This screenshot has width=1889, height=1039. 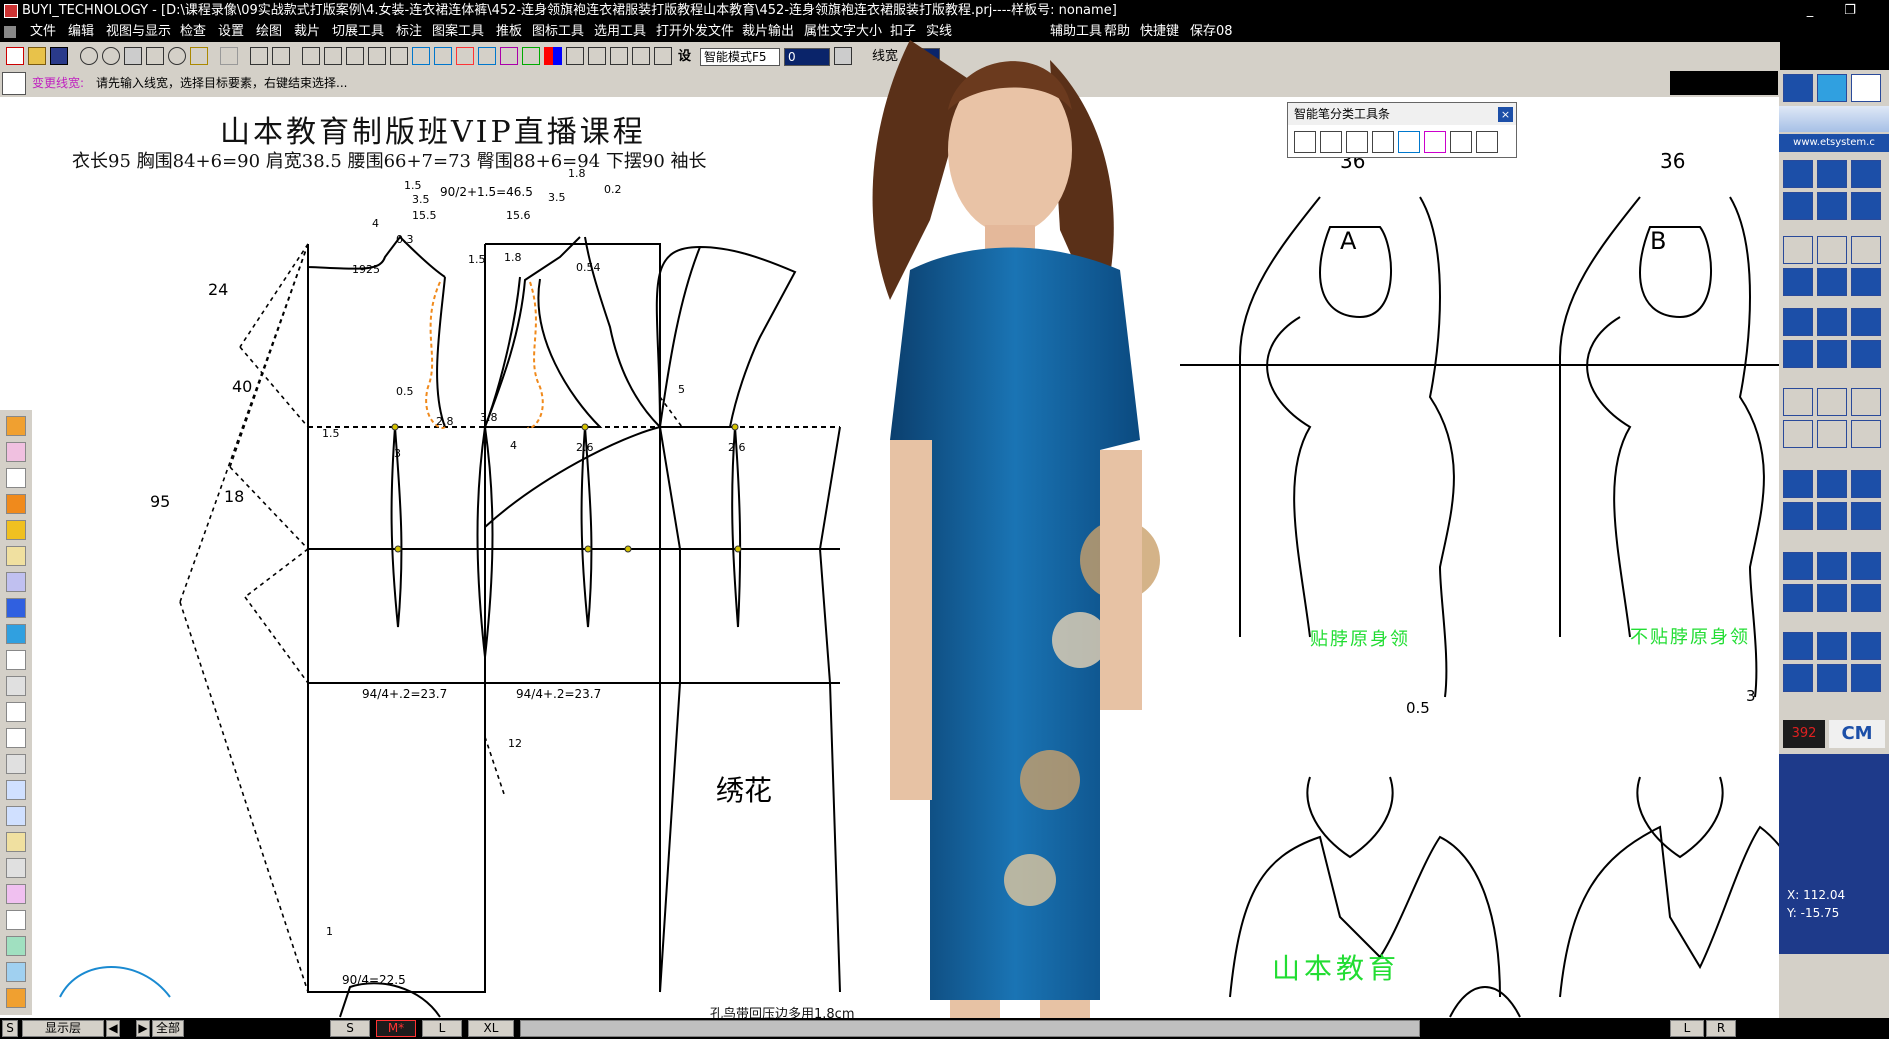 What do you see at coordinates (269, 32) in the screenshot?
I see `menu-draw: 绘图` at bounding box center [269, 32].